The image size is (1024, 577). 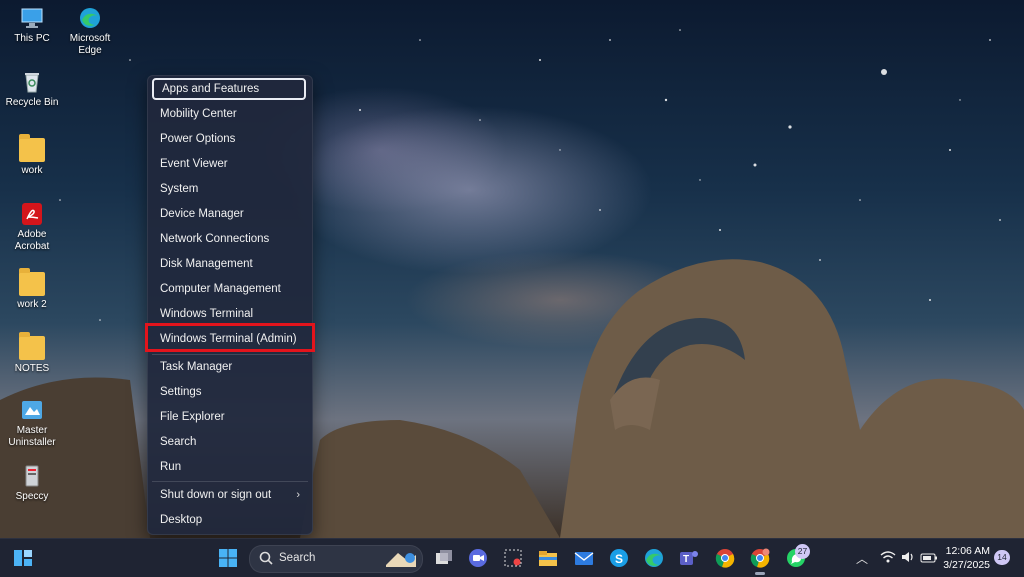 I want to click on desktop-icon-label: Recycle Bin, so click(x=32, y=102).